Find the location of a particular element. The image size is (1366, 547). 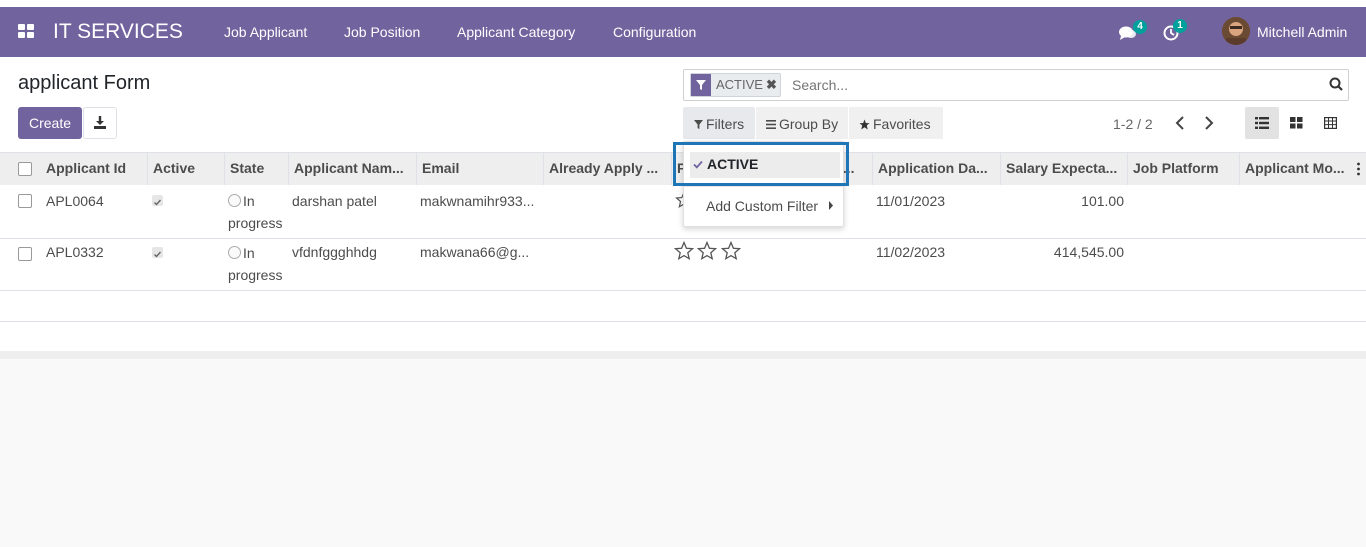

group-by-button: Group By is located at coordinates (802, 123).